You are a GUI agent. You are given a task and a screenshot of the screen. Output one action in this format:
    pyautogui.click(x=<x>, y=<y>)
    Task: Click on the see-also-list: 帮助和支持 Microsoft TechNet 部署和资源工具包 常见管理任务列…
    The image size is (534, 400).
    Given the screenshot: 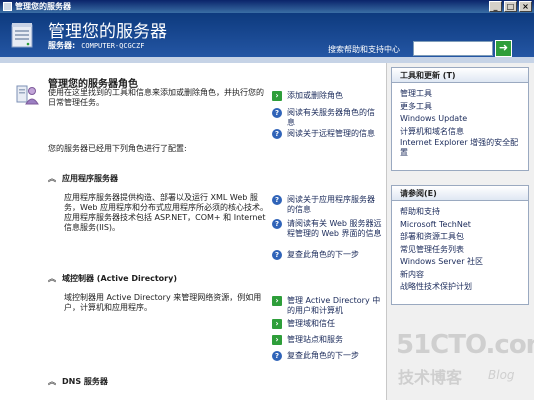 What is the action you would take?
    pyautogui.click(x=460, y=250)
    